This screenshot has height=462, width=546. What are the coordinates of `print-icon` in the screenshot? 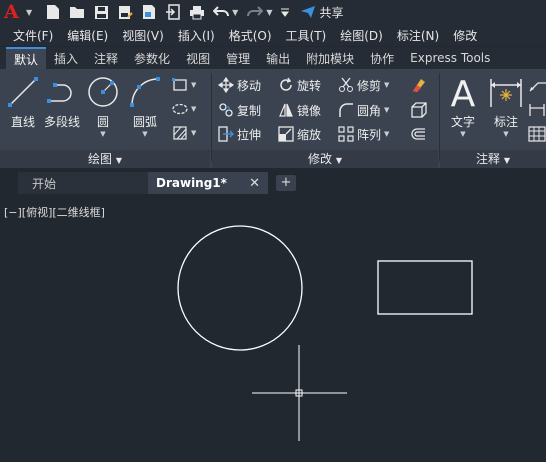 It's located at (197, 12).